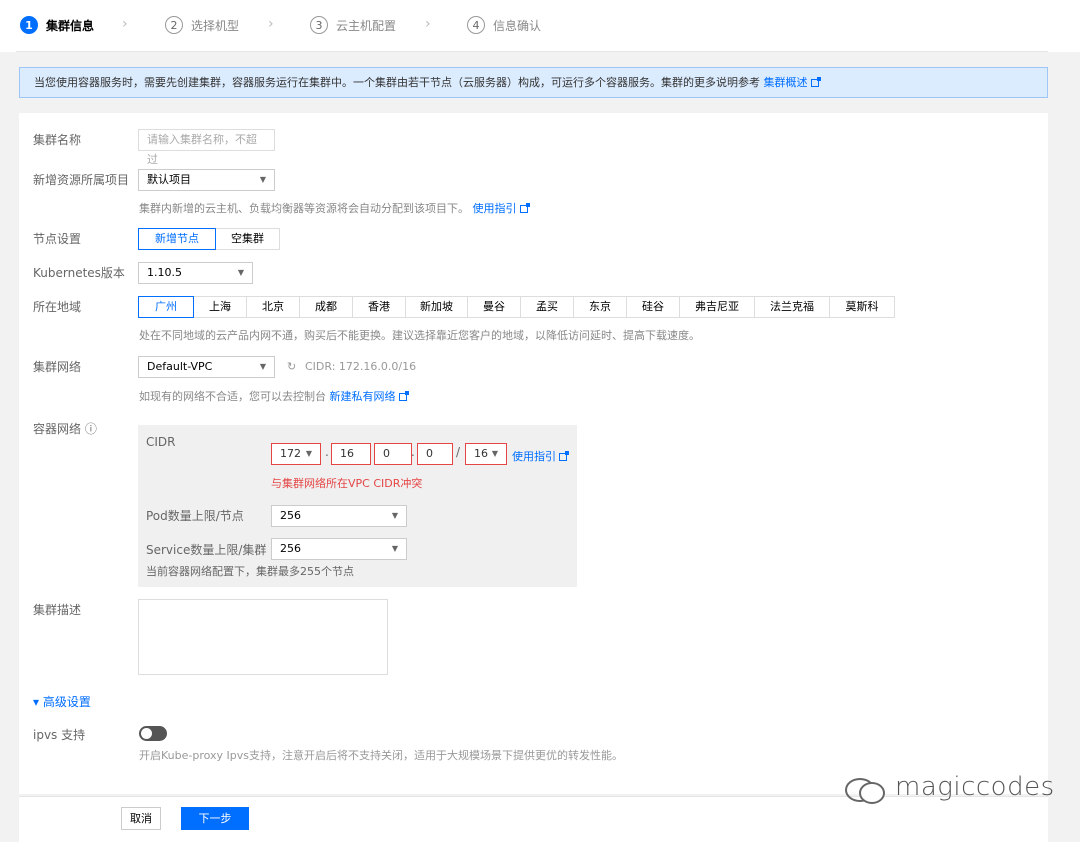 This screenshot has height=842, width=1080. I want to click on step-number: 1, so click(29, 25).